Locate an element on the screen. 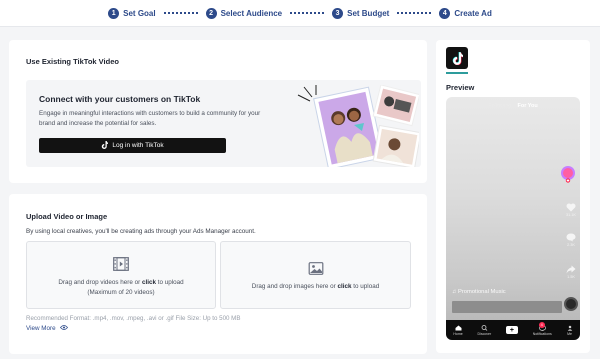 The height and width of the screenshot is (359, 600). step-create-ad: 4 Create Ad is located at coordinates (465, 13).